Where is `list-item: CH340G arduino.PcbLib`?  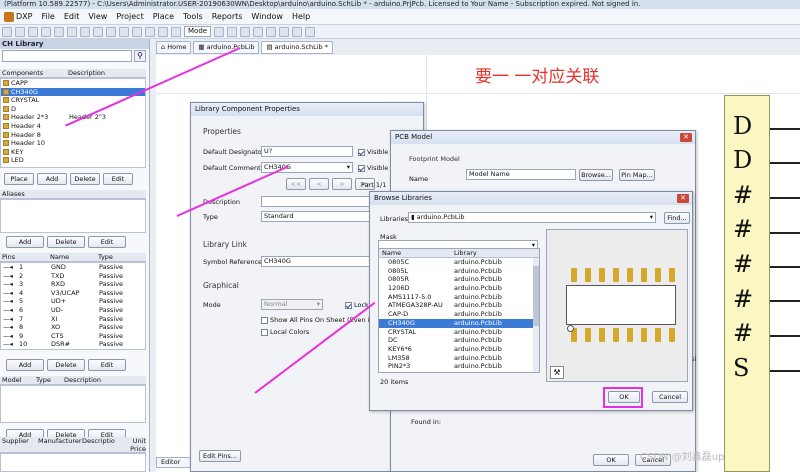
list-item: CH340G arduino.PcbLib is located at coordinates (459, 323).